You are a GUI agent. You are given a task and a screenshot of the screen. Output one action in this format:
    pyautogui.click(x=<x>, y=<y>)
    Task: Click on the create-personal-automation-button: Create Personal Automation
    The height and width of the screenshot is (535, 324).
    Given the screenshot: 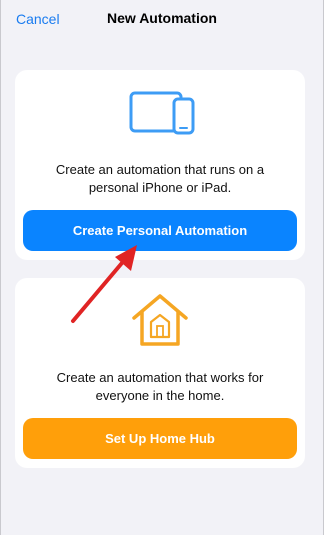 What is the action you would take?
    pyautogui.click(x=160, y=230)
    